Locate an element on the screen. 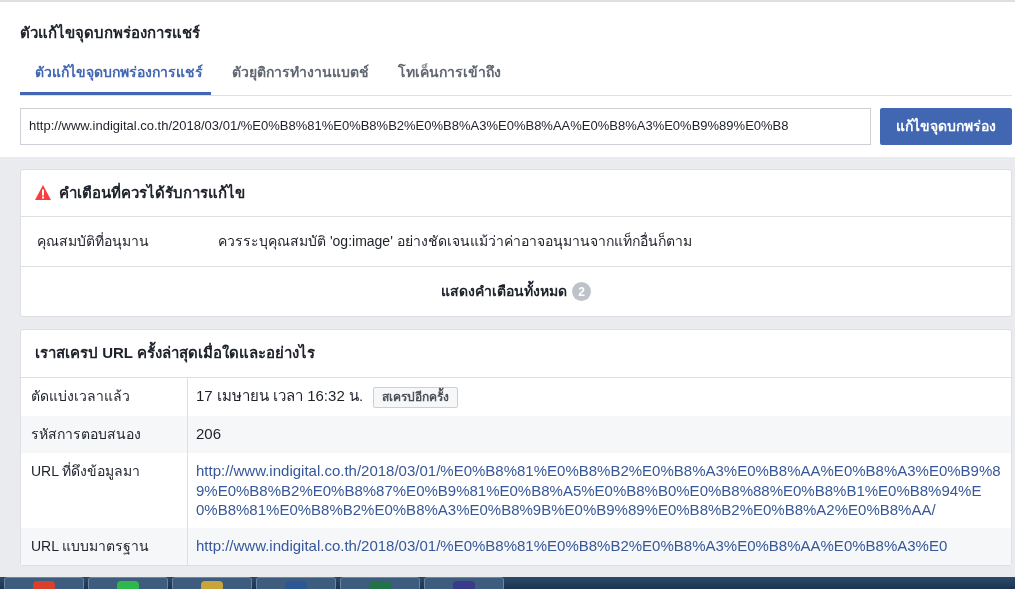  row-label: รหัสการตอบสนอง is located at coordinates (104, 435).